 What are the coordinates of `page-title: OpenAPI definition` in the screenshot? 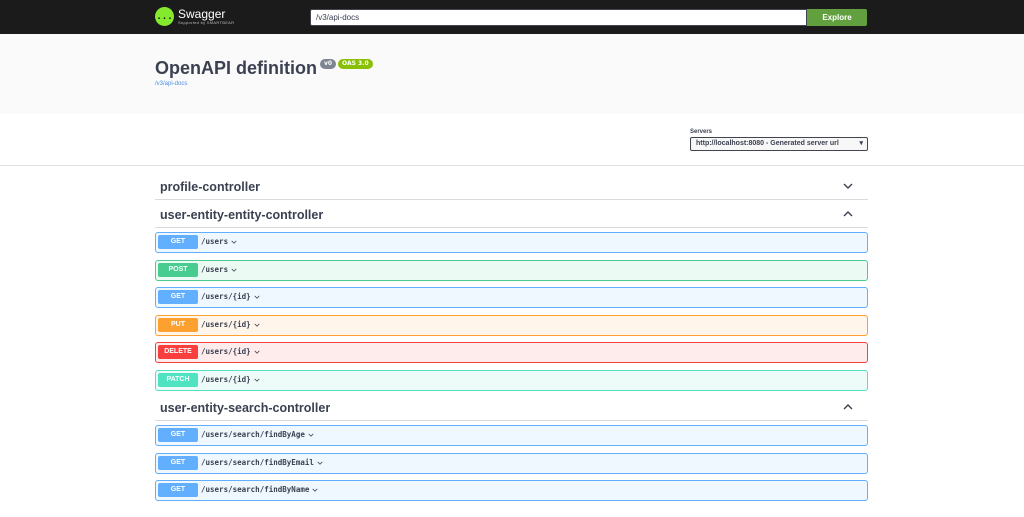 It's located at (236, 68).